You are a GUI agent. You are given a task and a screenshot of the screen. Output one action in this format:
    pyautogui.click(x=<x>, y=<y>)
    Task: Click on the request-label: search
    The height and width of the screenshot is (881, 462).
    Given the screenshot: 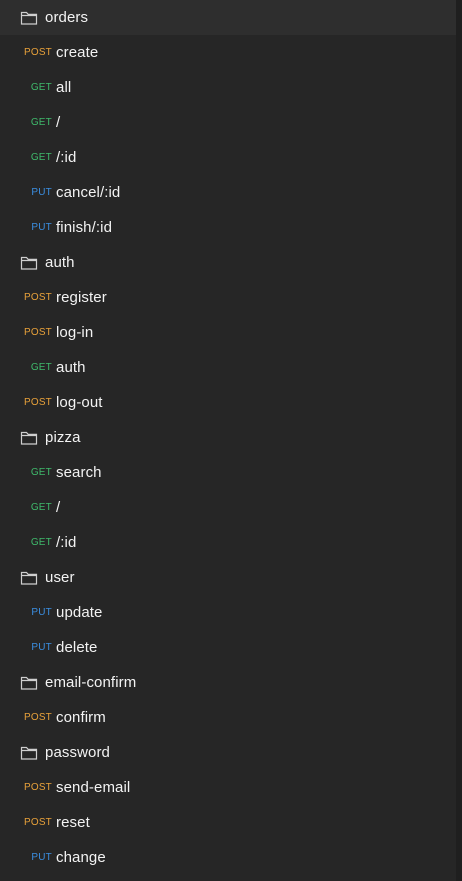 What is the action you would take?
    pyautogui.click(x=79, y=472)
    